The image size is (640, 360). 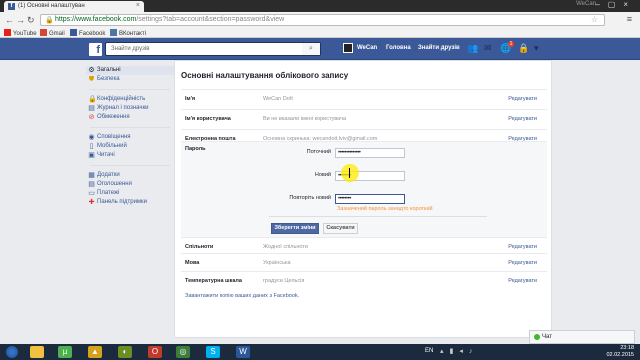 What do you see at coordinates (367, 48) in the screenshot?
I see `profile-link: WeCan` at bounding box center [367, 48].